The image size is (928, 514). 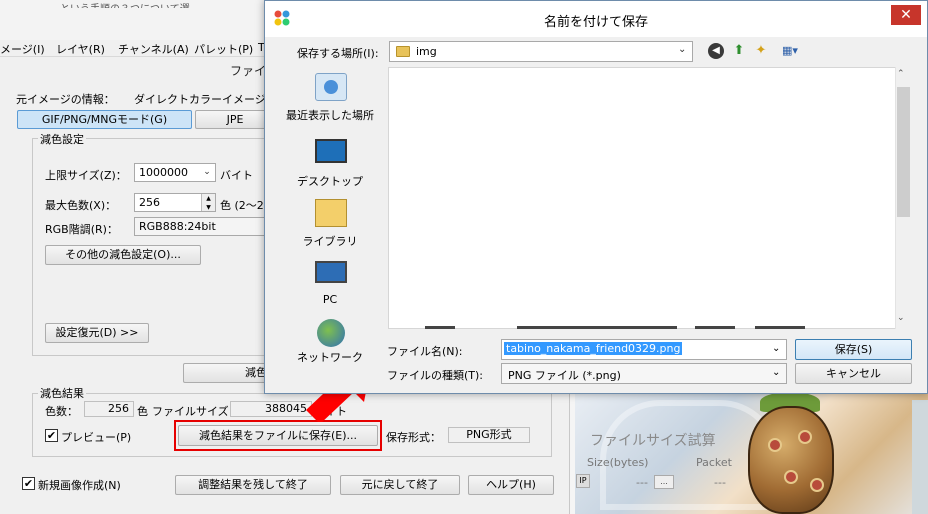 I want to click on filesize-estimate-title: ファイルサイズ試算, so click(x=653, y=441).